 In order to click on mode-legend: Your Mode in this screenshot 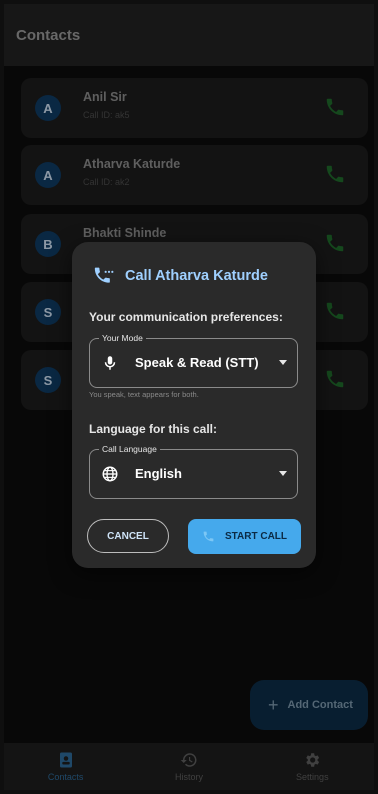, I will do `click(122, 338)`.